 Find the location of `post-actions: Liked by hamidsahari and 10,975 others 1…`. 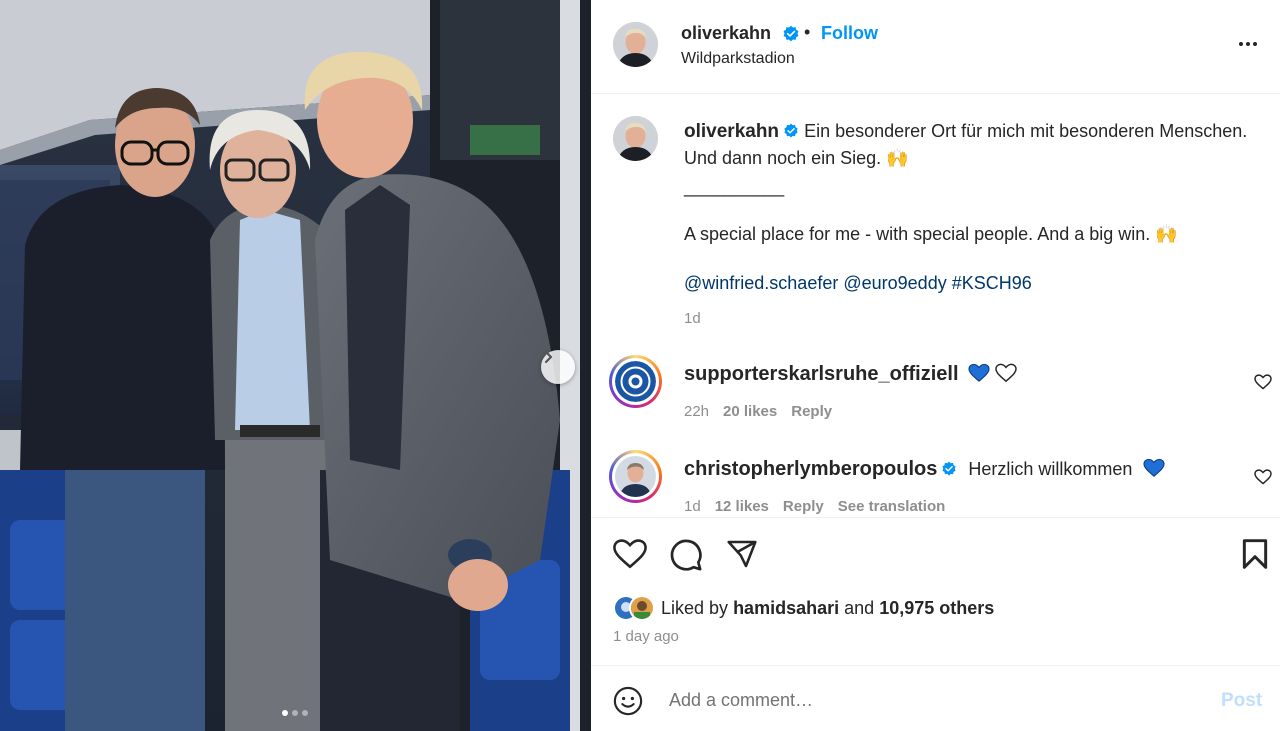

post-actions: Liked by hamidsahari and 10,975 others 1… is located at coordinates (935, 592).